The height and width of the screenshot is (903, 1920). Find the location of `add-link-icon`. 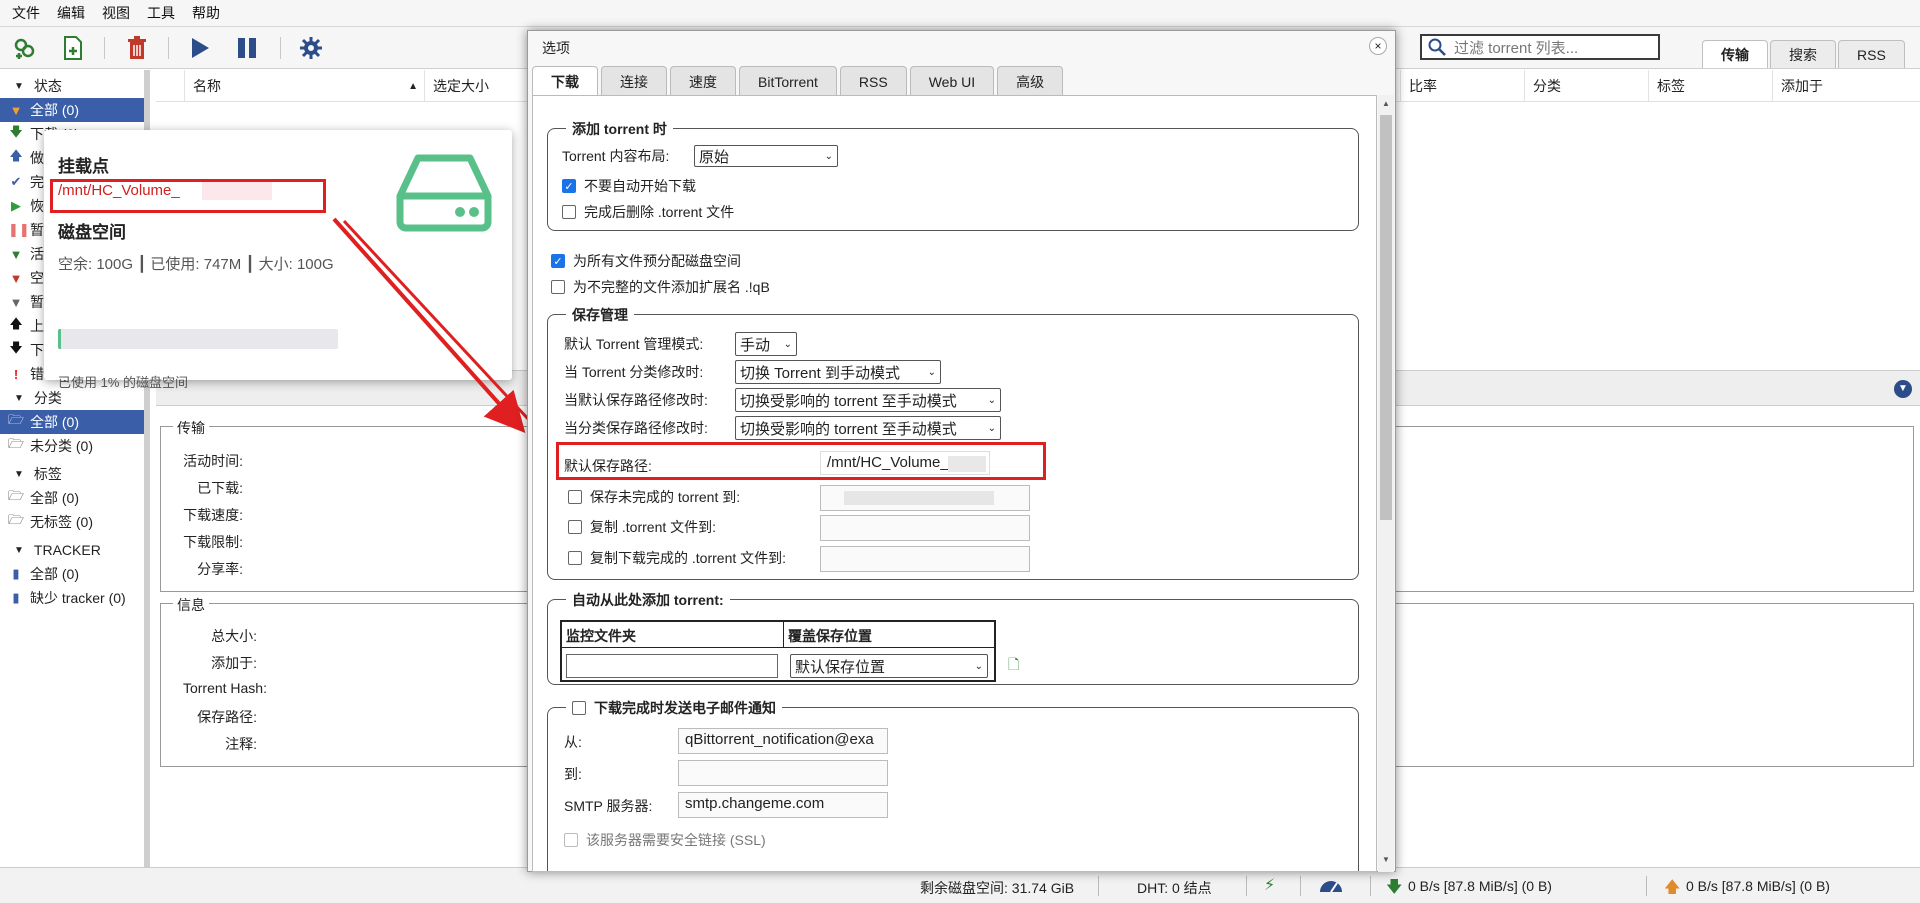

add-link-icon is located at coordinates (25, 48).